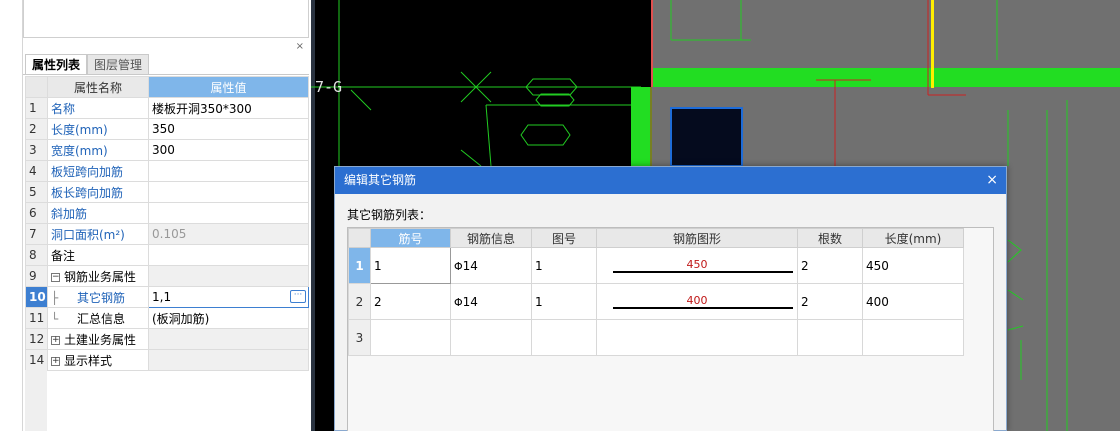  What do you see at coordinates (913, 265) in the screenshot?
I see `length-cell: 450` at bounding box center [913, 265].